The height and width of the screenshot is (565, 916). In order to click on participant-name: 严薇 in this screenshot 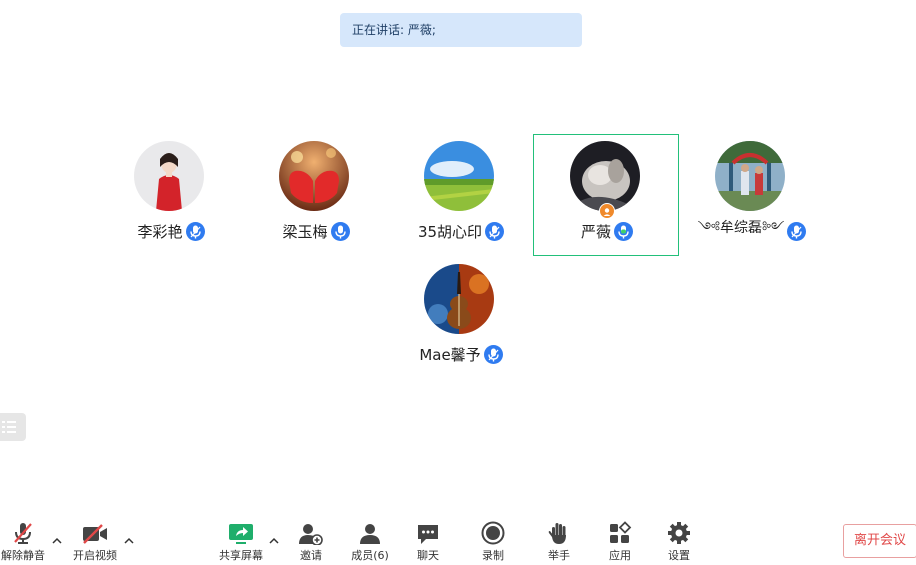, I will do `click(595, 231)`.